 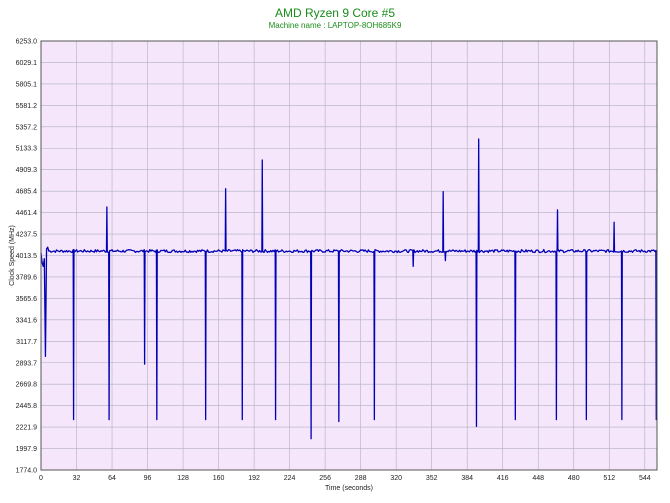 What do you see at coordinates (27, 428) in the screenshot?
I see `y-tick-label: 2221.9` at bounding box center [27, 428].